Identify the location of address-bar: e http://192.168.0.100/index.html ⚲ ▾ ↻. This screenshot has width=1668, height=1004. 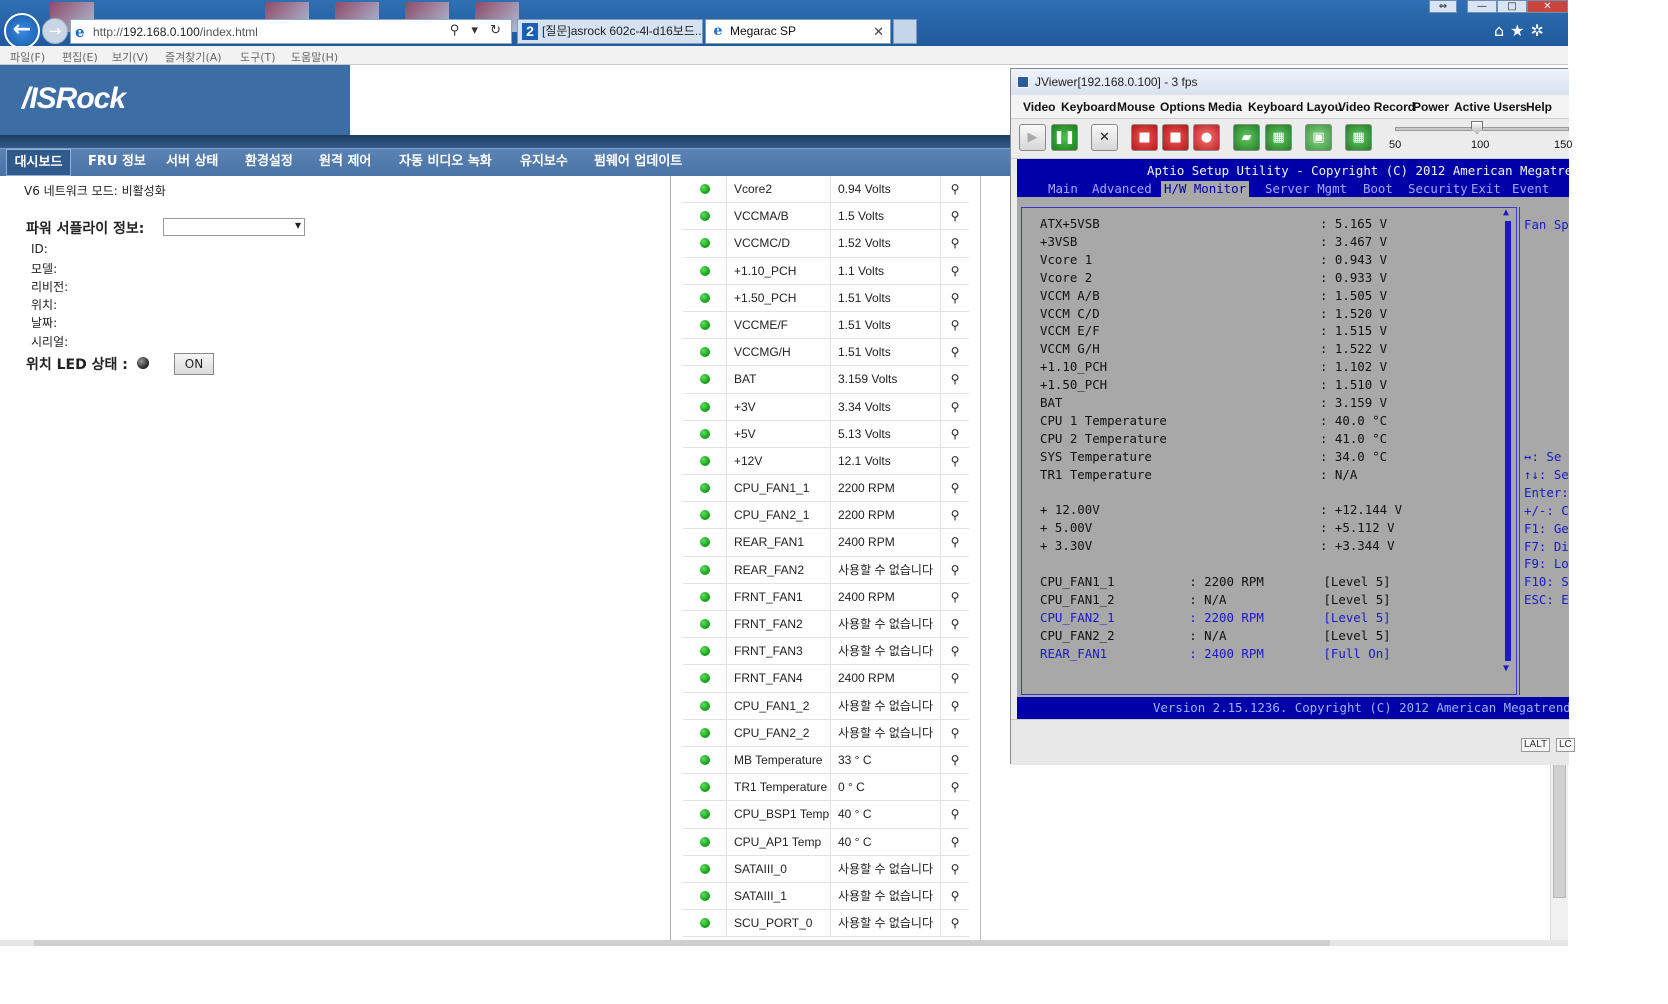
(291, 31).